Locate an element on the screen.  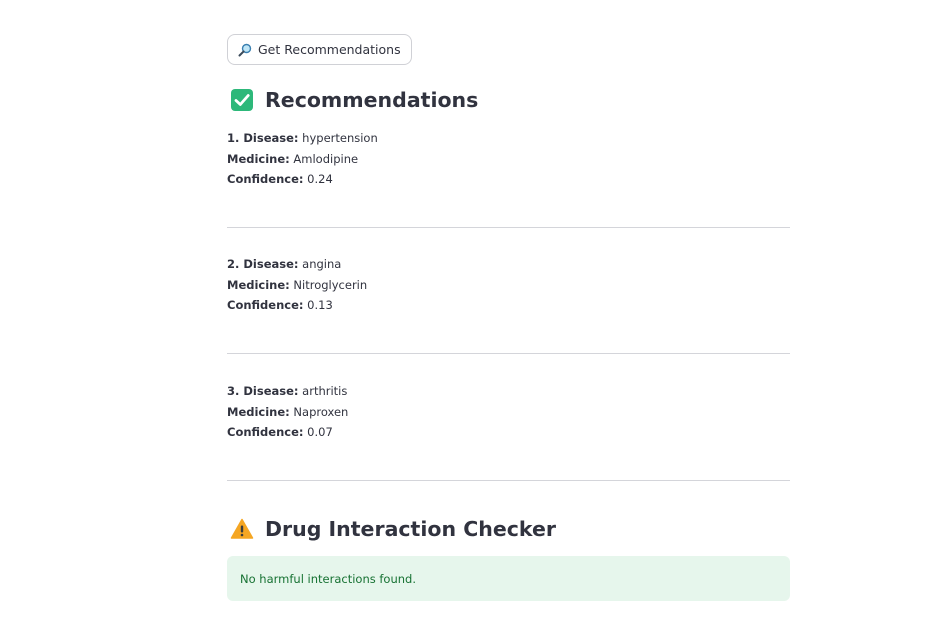
medicine-value: Nitroglycerin is located at coordinates (330, 284).